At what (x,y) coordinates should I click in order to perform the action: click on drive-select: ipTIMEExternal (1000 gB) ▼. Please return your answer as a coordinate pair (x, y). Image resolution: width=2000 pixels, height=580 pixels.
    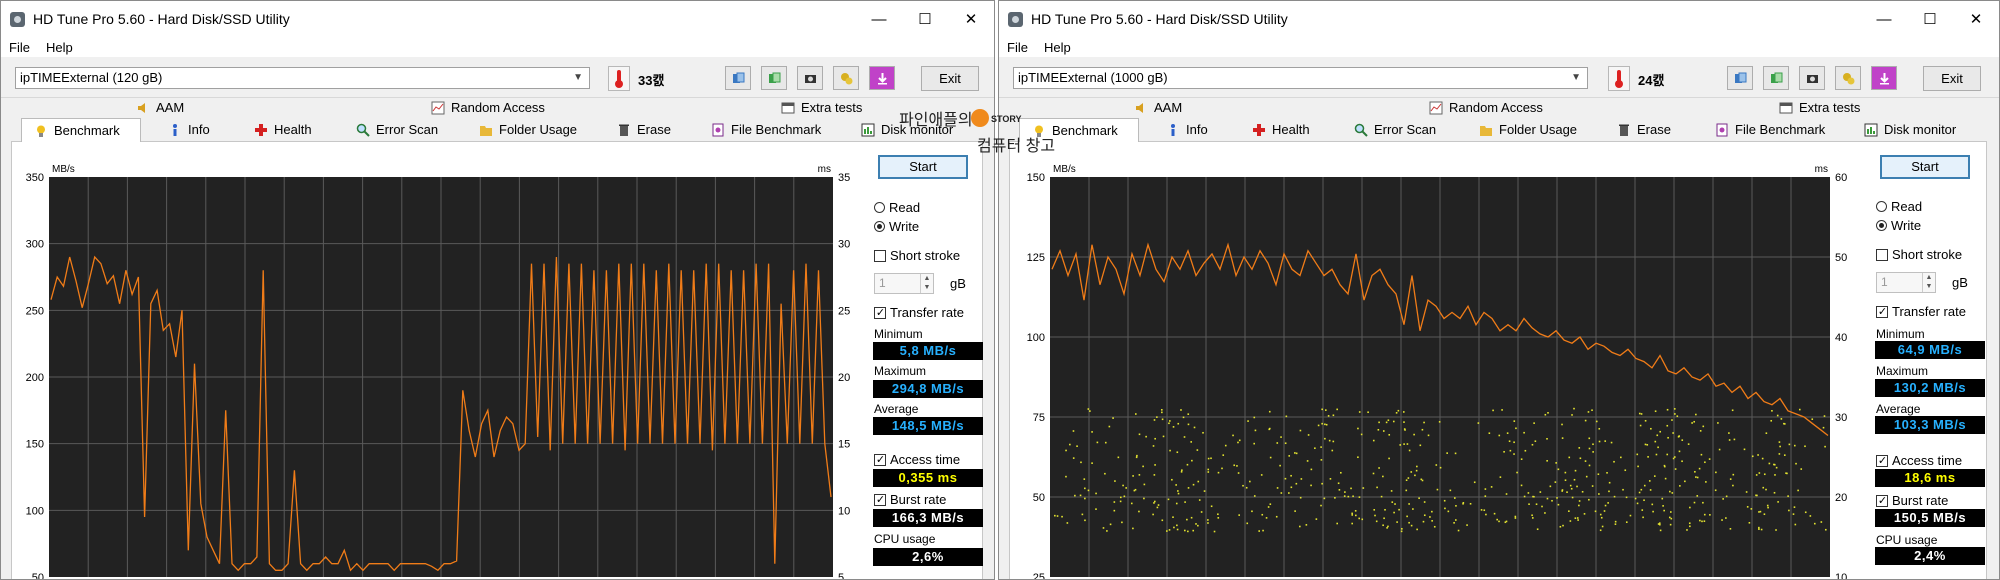
    Looking at the image, I should click on (1300, 78).